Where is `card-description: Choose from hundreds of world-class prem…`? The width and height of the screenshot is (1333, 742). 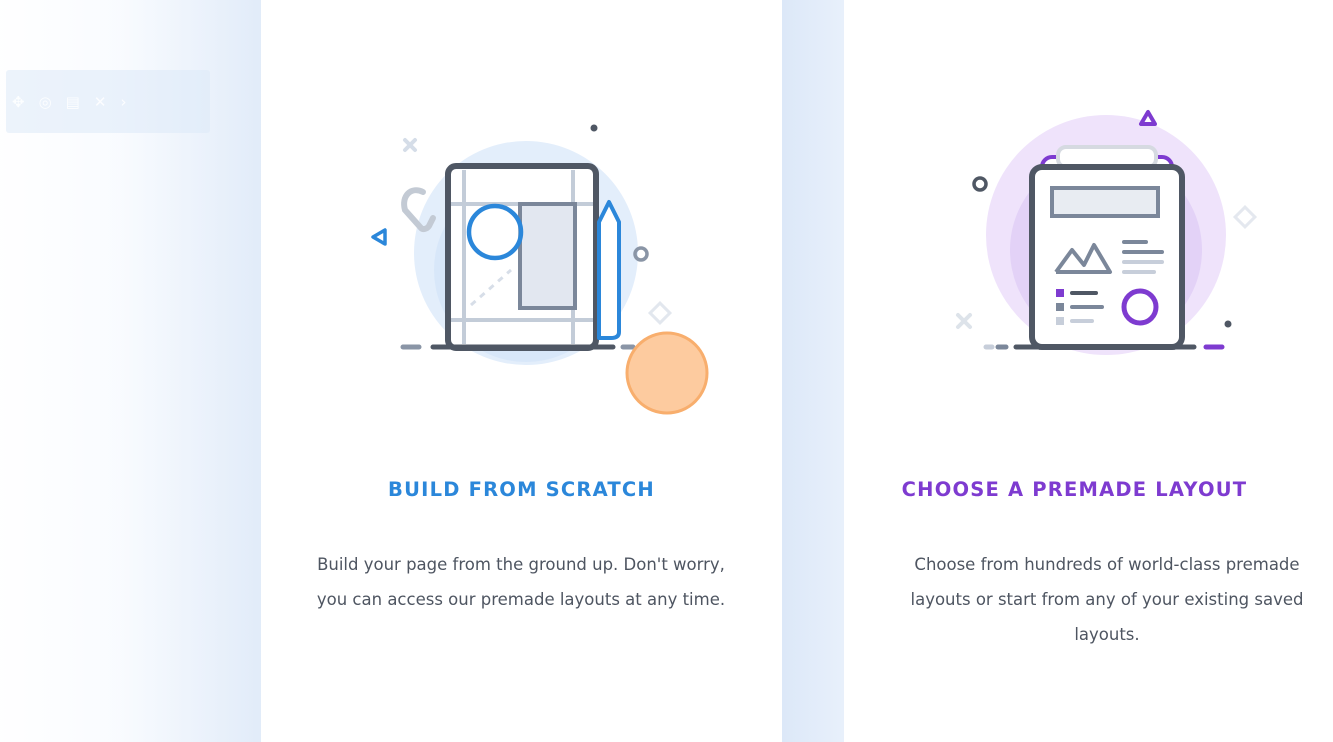 card-description: Choose from hundreds of world-class prem… is located at coordinates (1107, 599).